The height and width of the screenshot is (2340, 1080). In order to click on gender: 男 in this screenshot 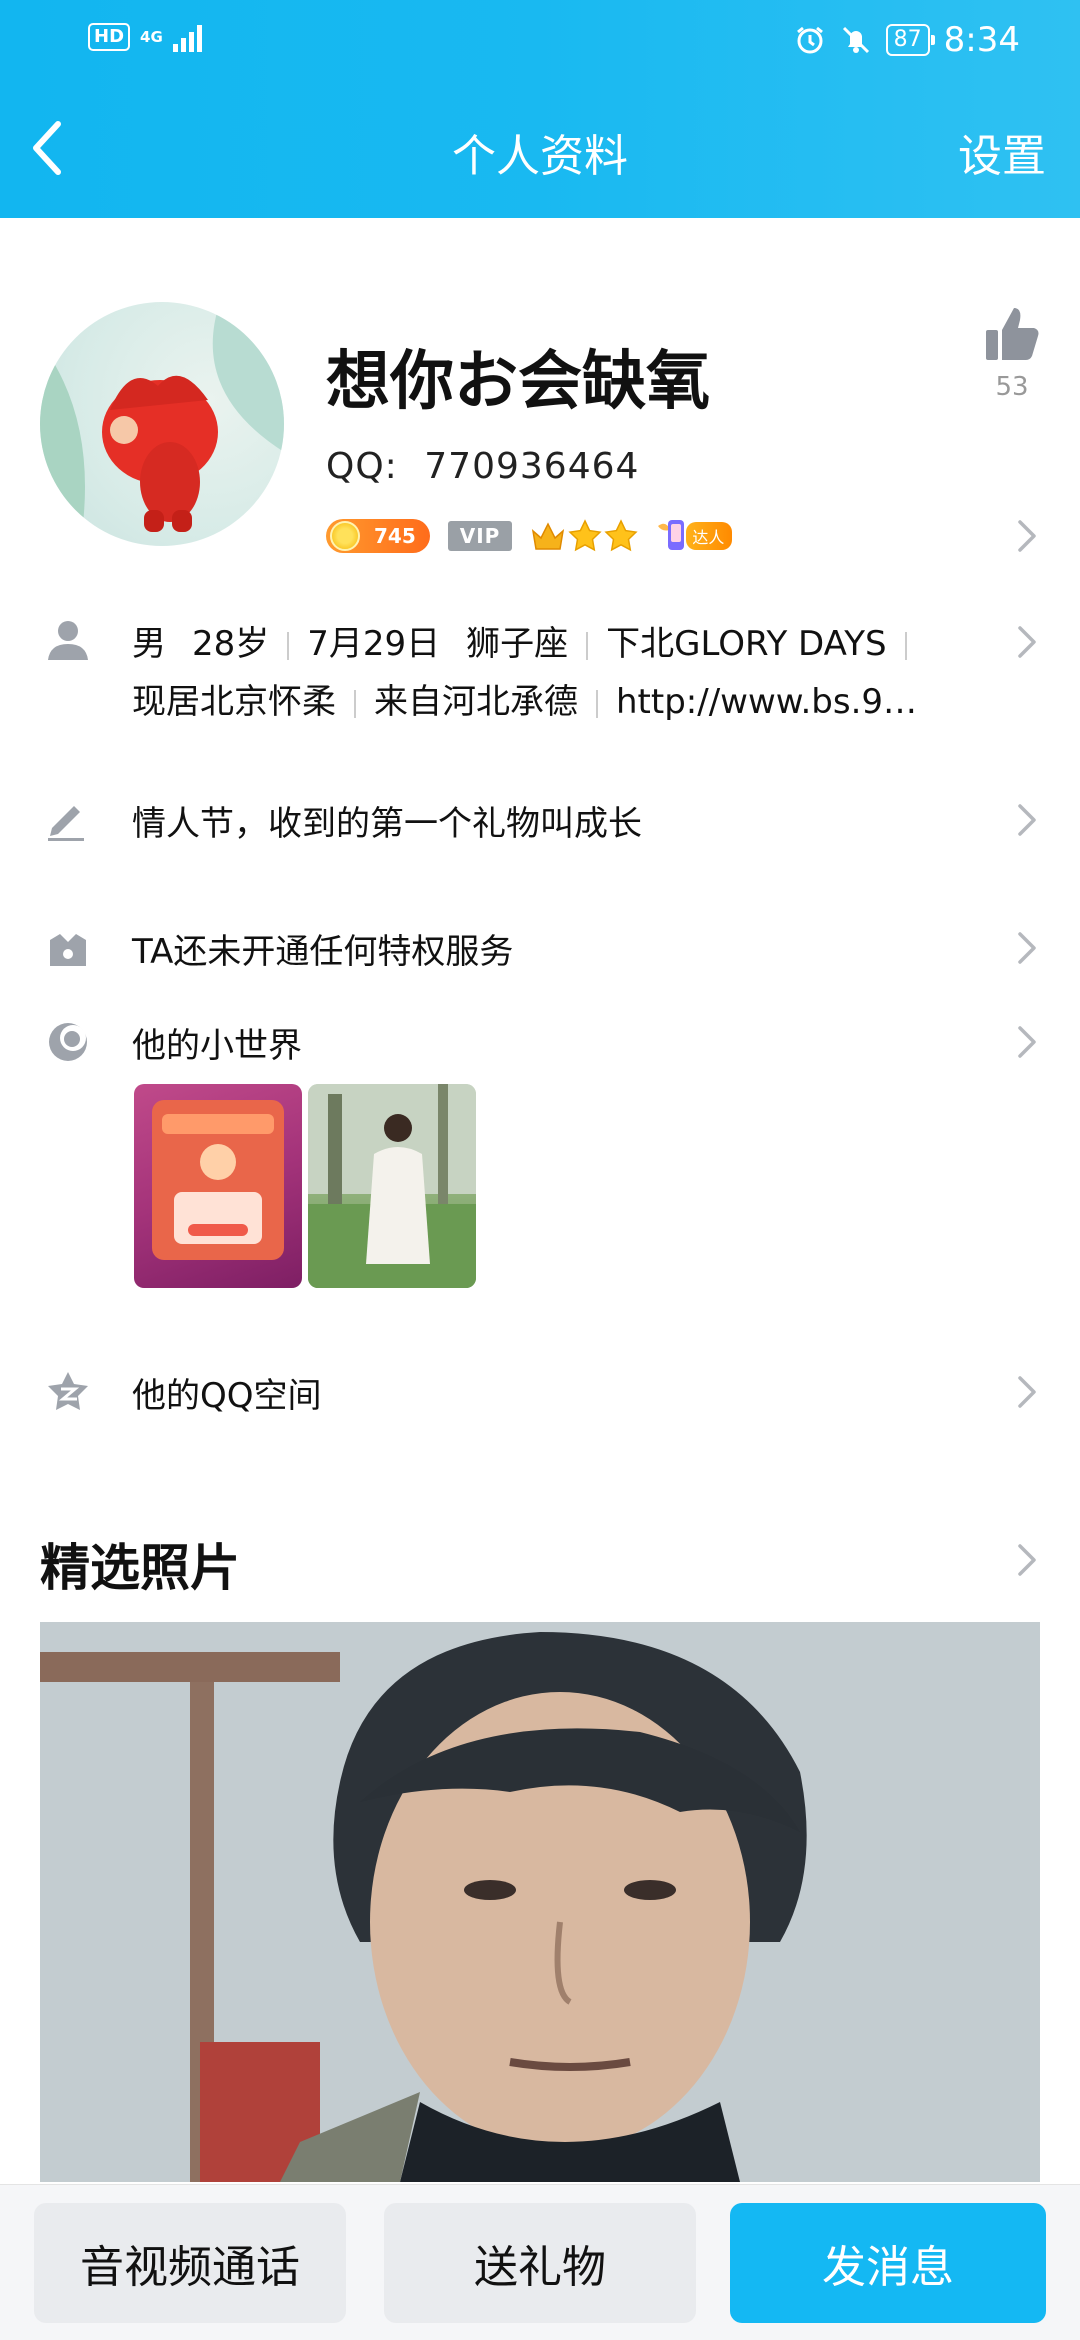, I will do `click(149, 644)`.